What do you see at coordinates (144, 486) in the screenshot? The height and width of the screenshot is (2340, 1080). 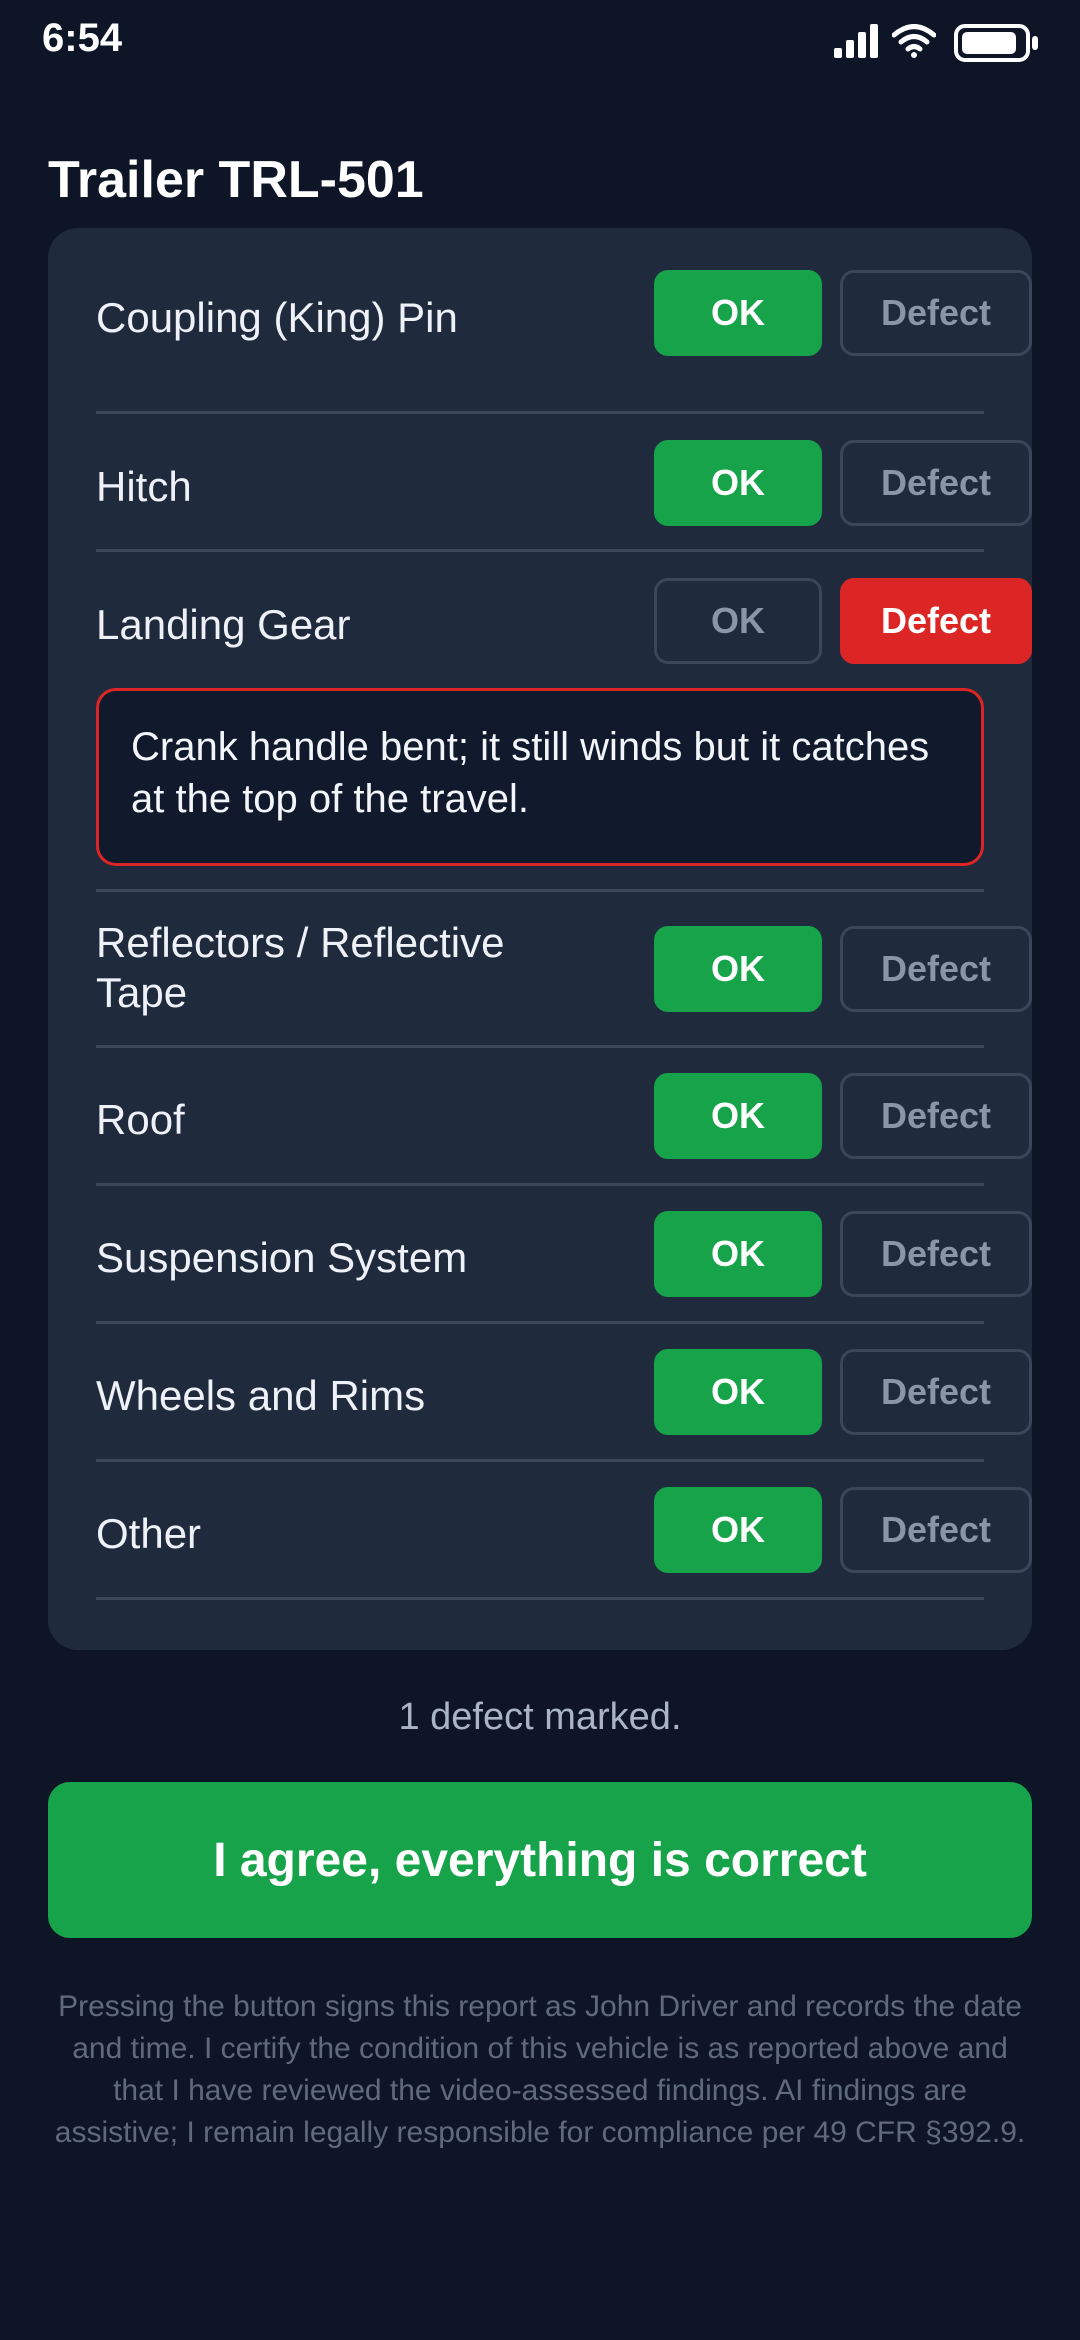 I see `checklist-item-label: Hitch` at bounding box center [144, 486].